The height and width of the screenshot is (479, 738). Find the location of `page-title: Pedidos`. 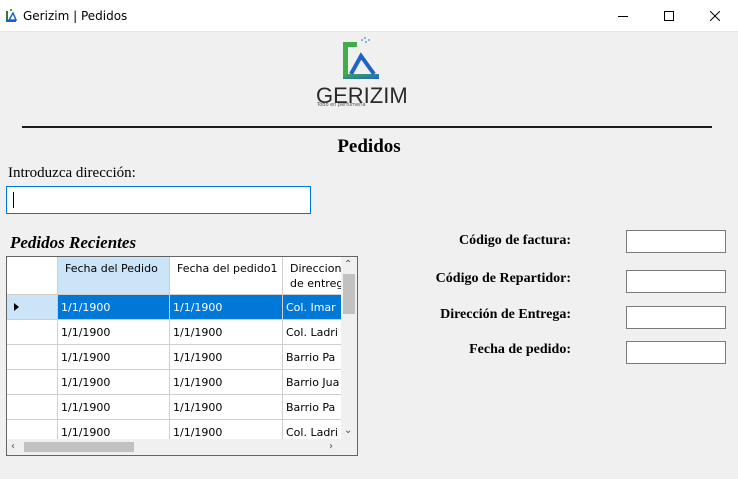

page-title: Pedidos is located at coordinates (369, 146).